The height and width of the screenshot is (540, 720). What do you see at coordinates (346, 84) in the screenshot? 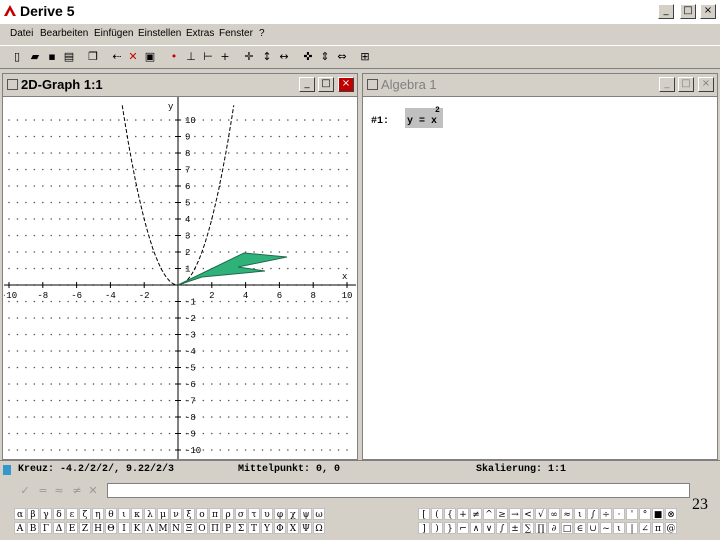
I see `graph-close-icon: ×` at bounding box center [346, 84].